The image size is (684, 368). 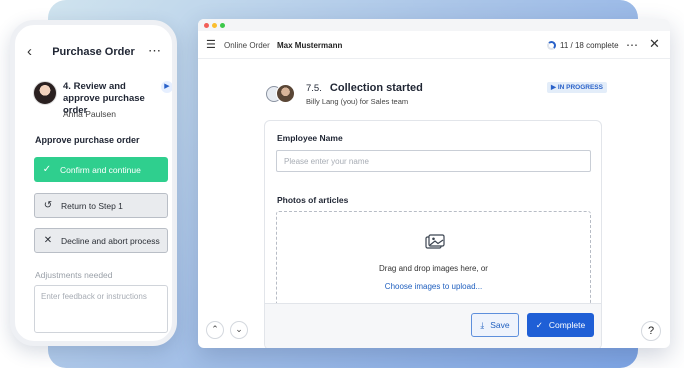 What do you see at coordinates (74, 275) in the screenshot?
I see `adjustments-label: Adjustments needed` at bounding box center [74, 275].